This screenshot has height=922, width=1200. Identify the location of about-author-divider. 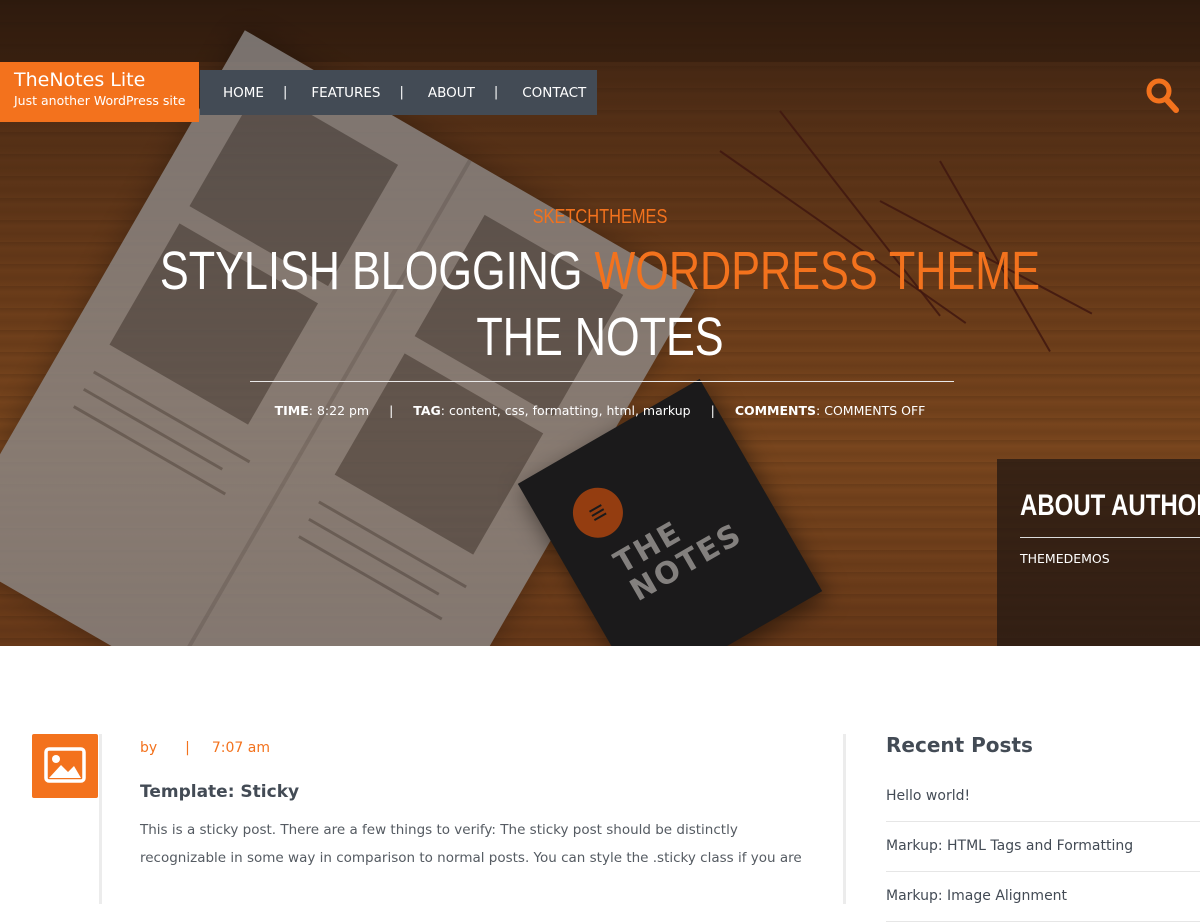
(1110, 537).